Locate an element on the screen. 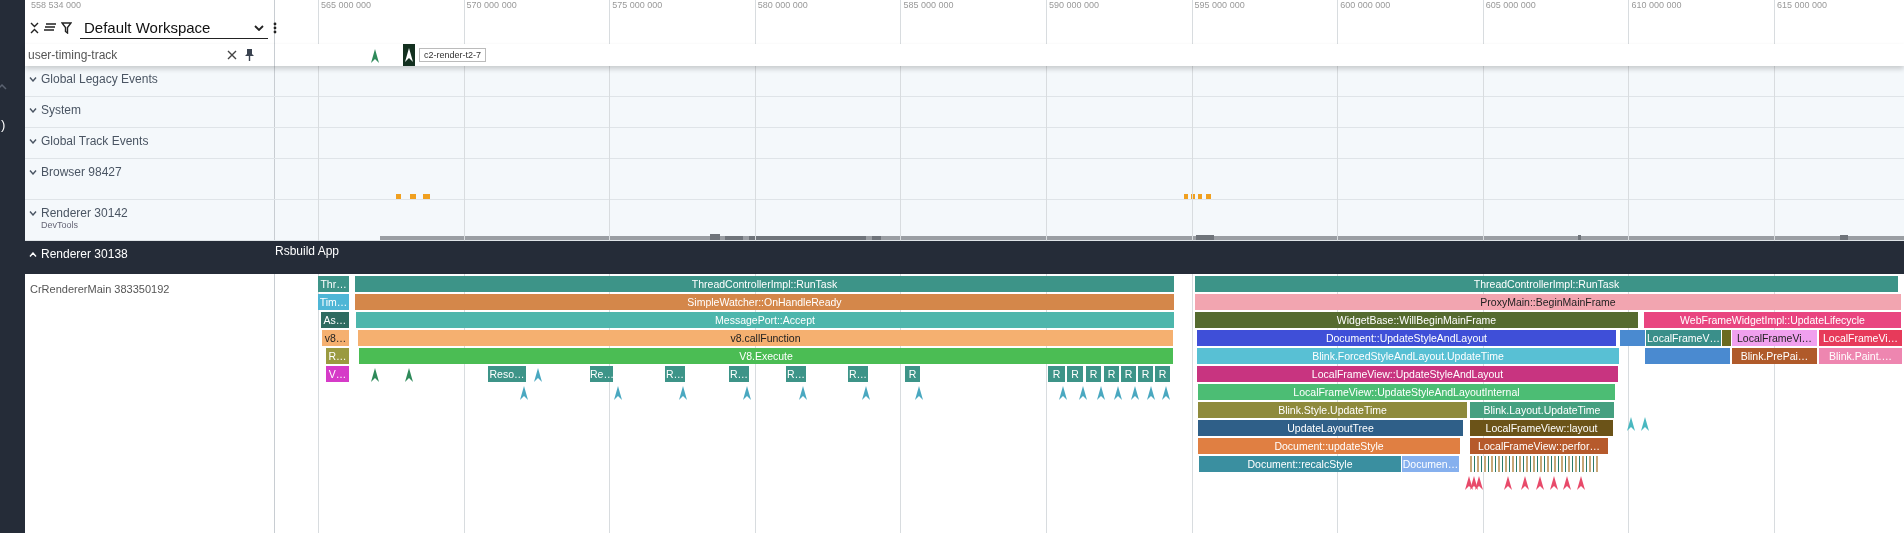 The image size is (1904, 533). track-name: Renderer 30142 is located at coordinates (84, 213).